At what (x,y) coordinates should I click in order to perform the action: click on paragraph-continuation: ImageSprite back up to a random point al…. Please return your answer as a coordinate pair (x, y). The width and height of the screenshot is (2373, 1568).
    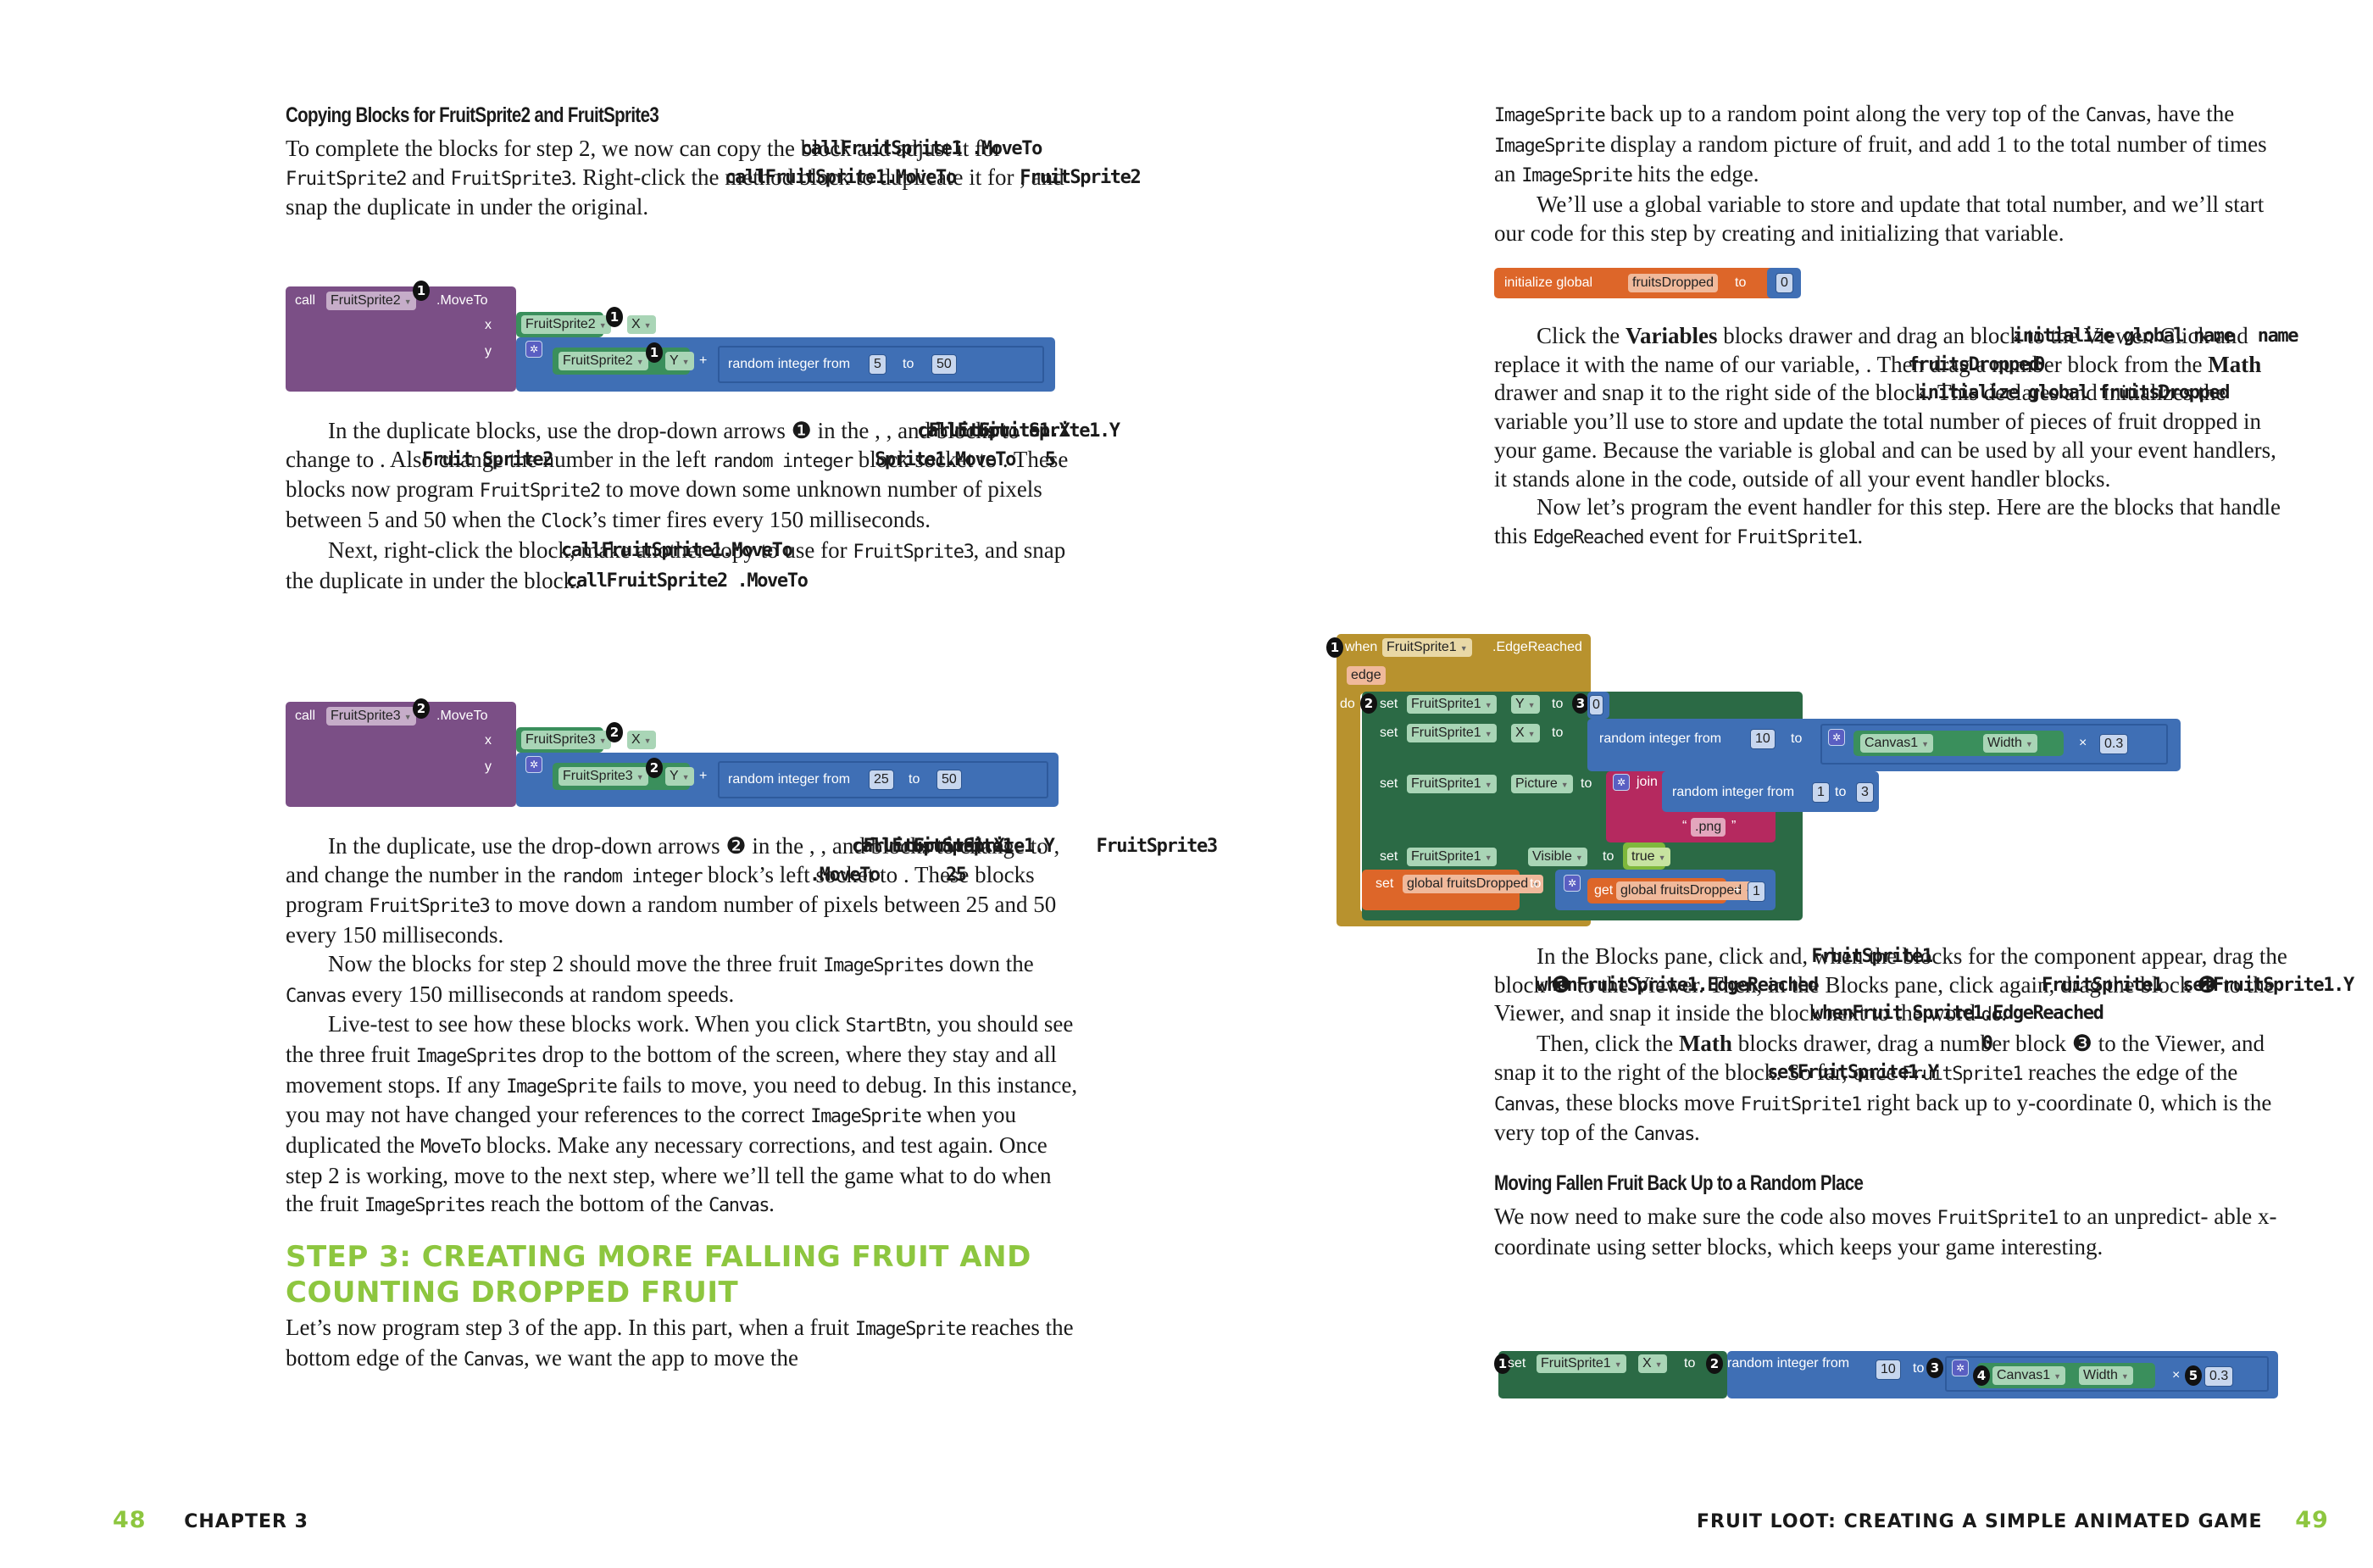
    Looking at the image, I should click on (1880, 144).